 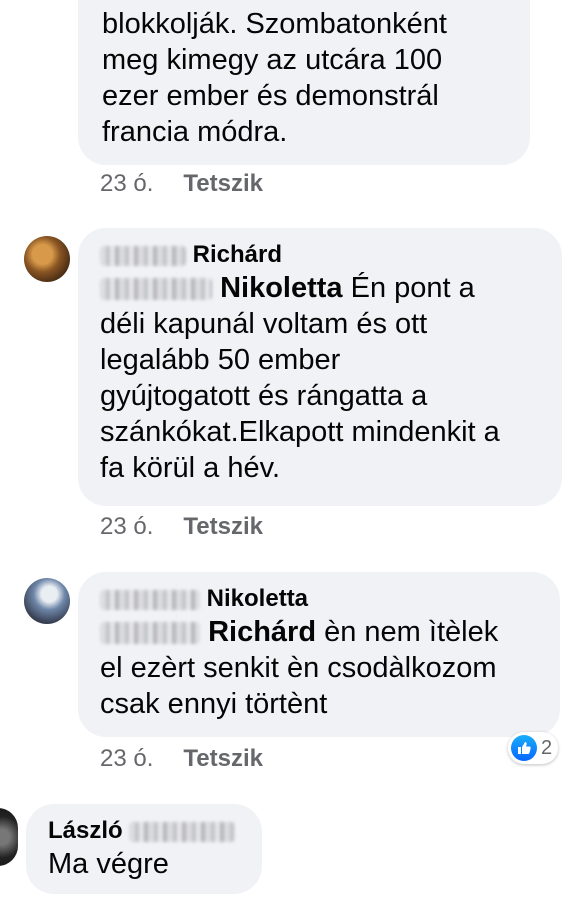 I want to click on comment-meta-2: 23 ó. Tetszik, so click(x=181, y=527).